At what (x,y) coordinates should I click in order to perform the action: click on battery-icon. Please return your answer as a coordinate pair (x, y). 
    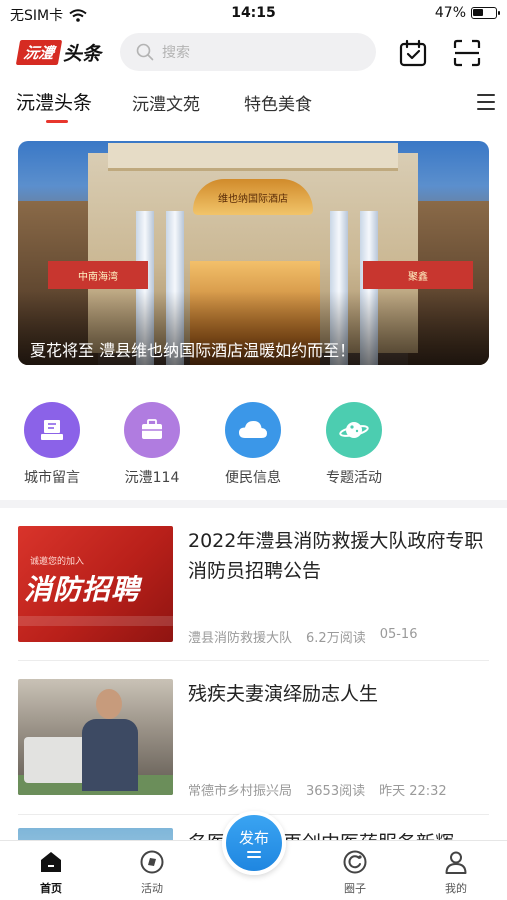
    Looking at the image, I should click on (485, 13).